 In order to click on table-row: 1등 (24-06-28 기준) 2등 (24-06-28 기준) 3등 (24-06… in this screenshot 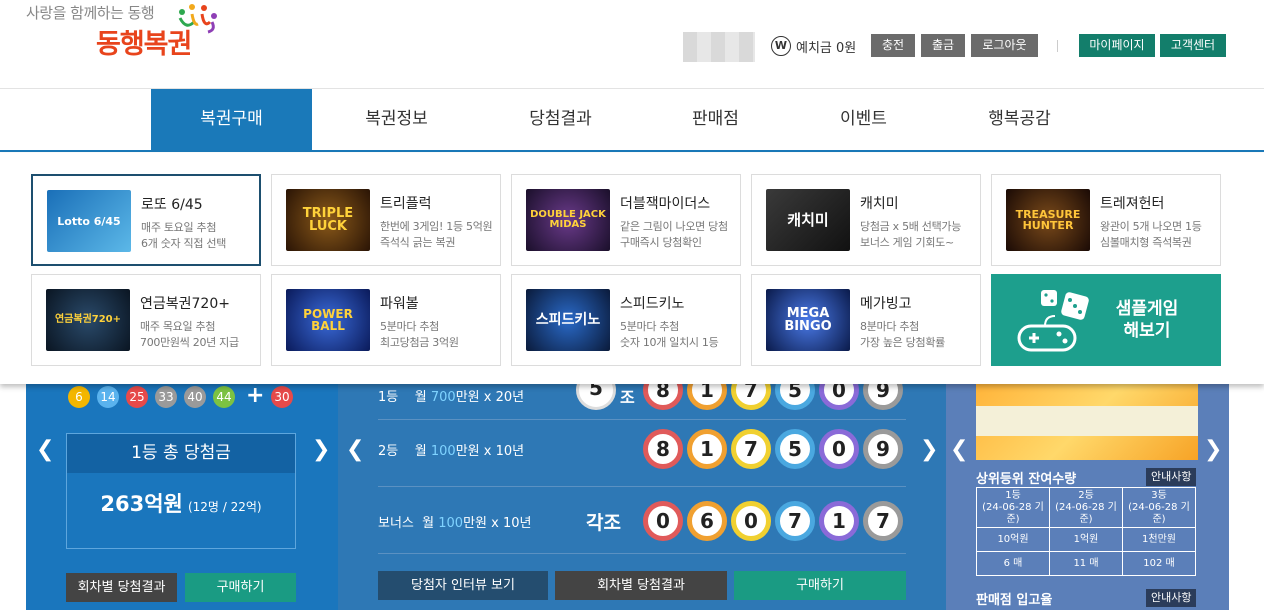, I will do `click(1086, 507)`.